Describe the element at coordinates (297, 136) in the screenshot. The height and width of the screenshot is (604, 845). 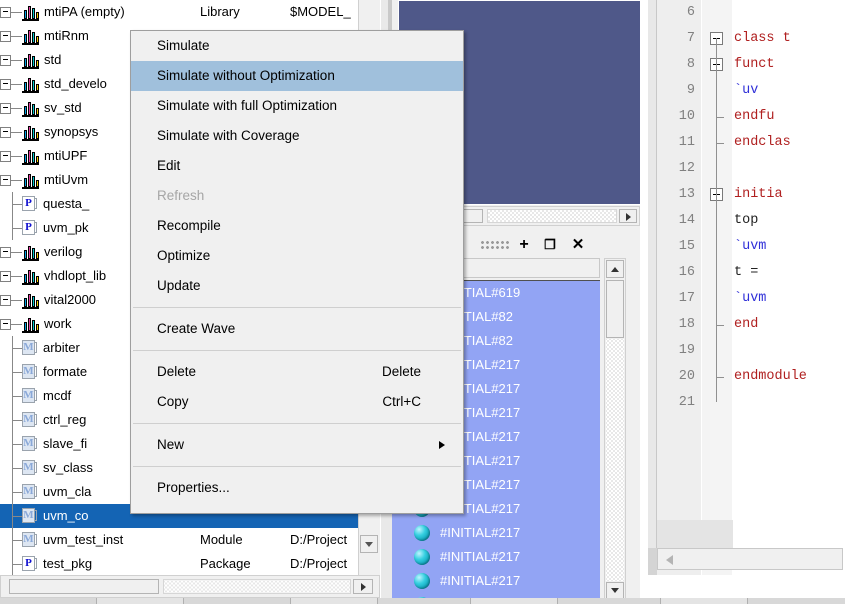
I see `context-menu-item: Simulate with Coverage` at that location.